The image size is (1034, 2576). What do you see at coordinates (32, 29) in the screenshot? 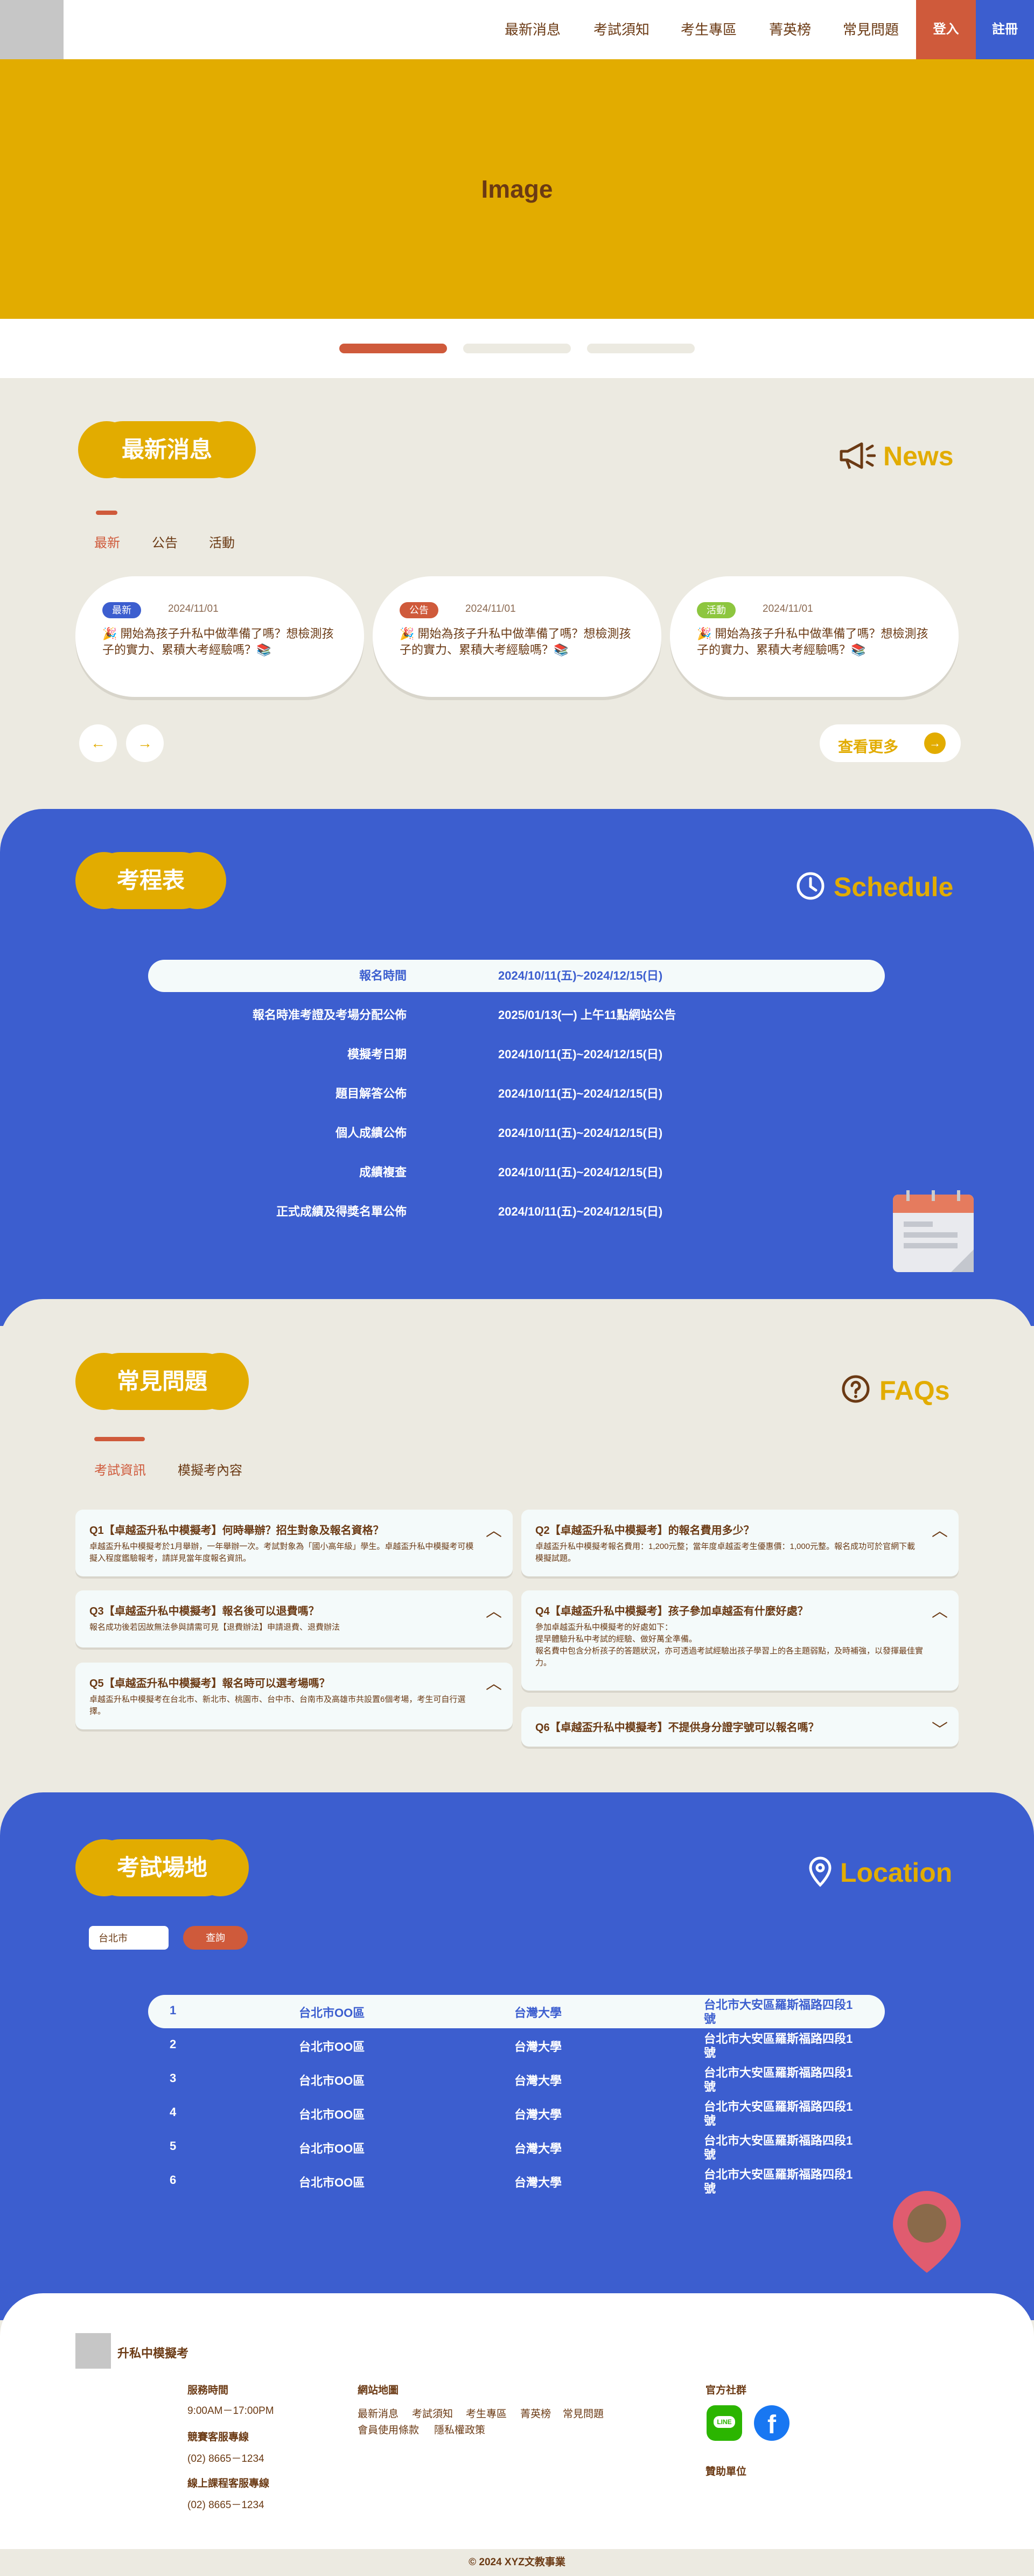
I see `site-logo` at bounding box center [32, 29].